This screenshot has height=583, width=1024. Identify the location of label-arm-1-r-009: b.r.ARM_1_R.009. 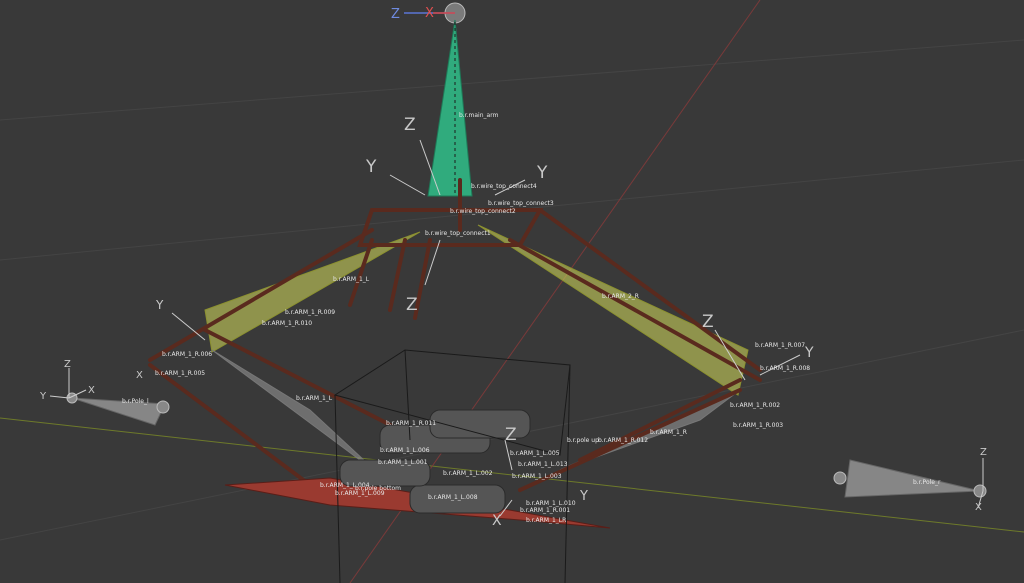
(310, 312).